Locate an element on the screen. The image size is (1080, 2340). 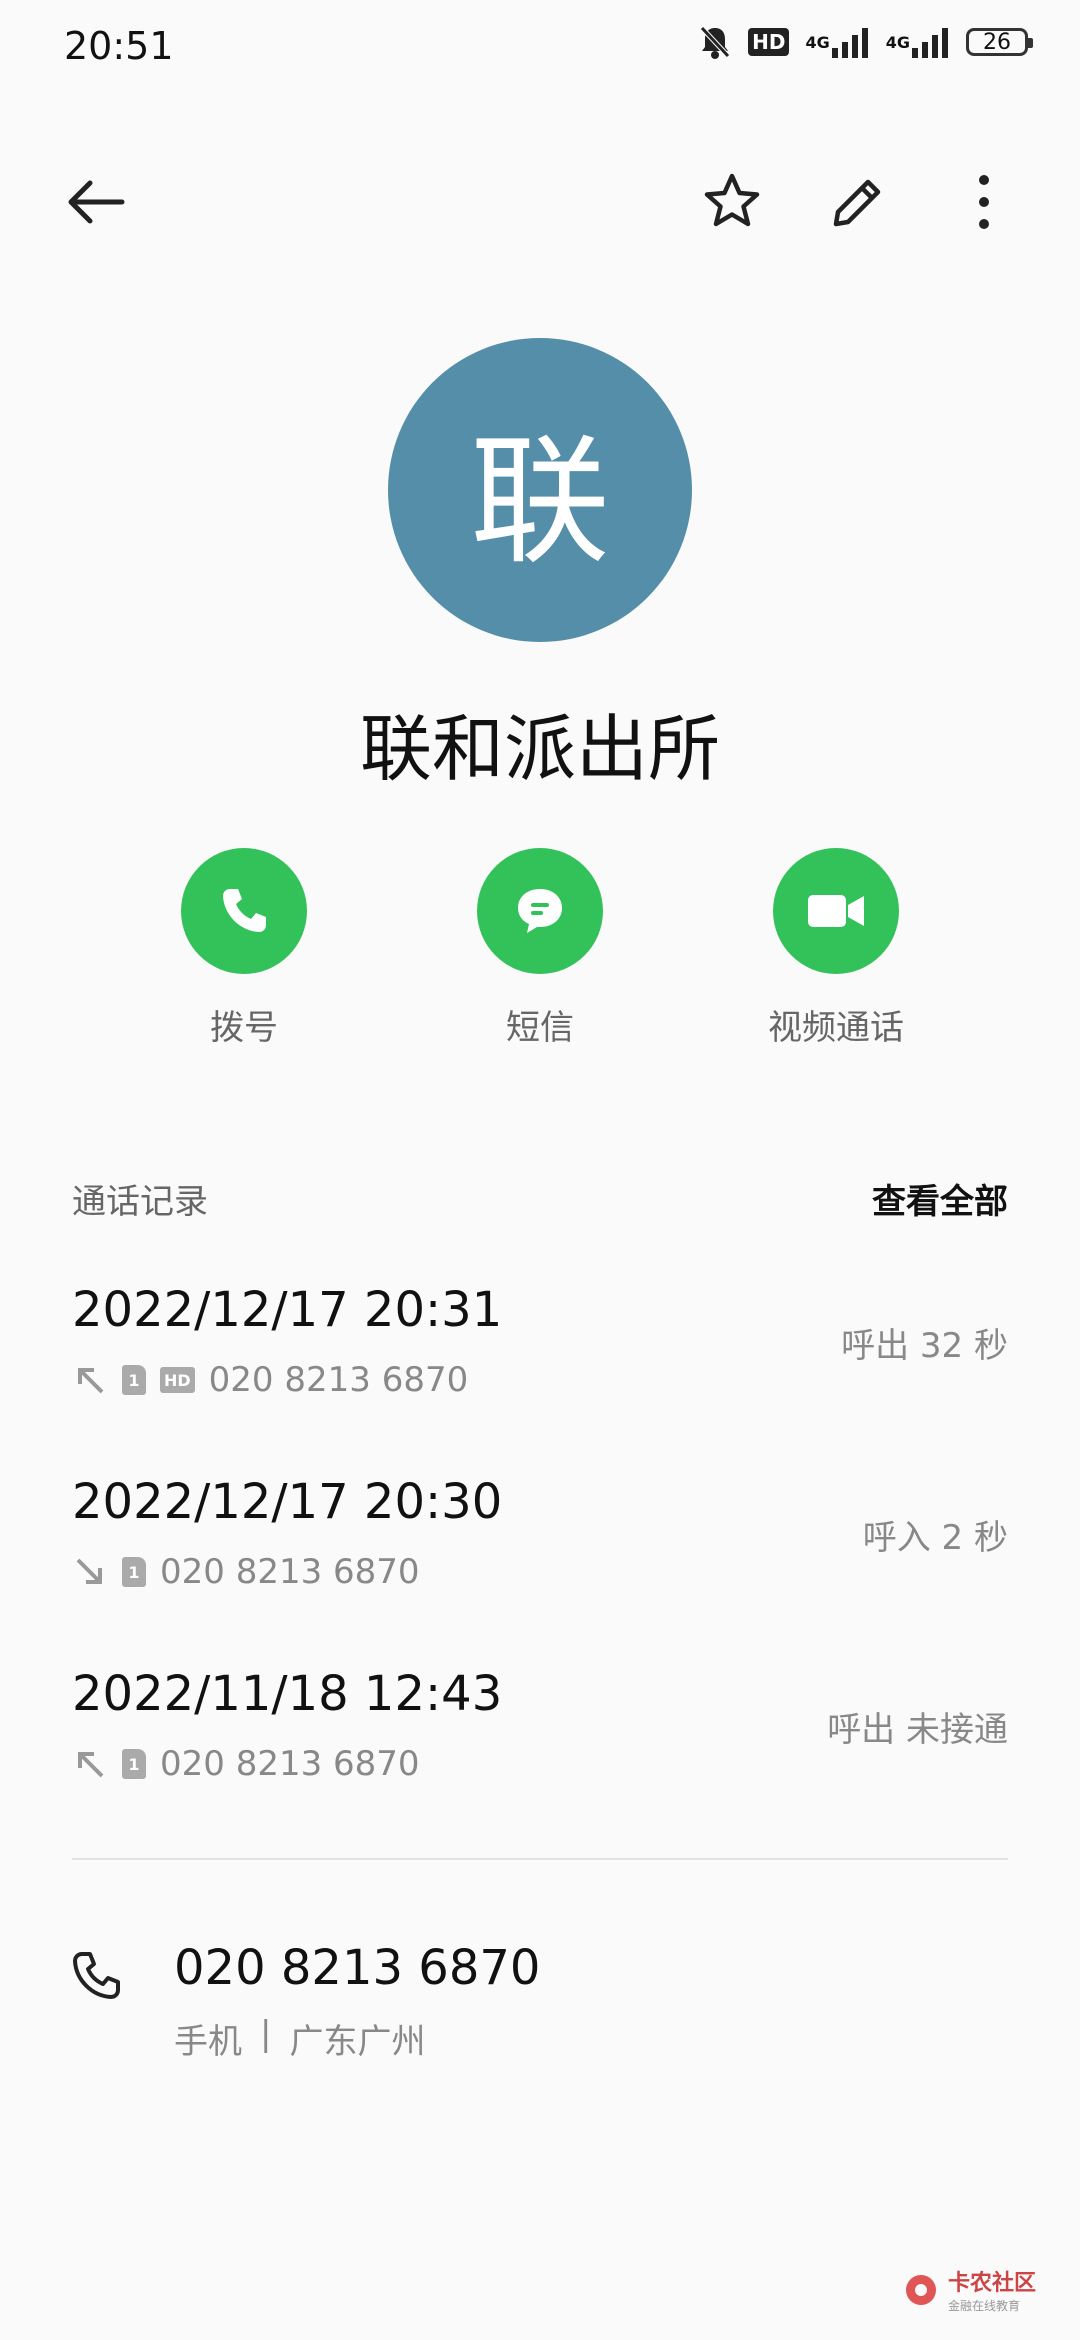
call-status: 呼入 2 秒 is located at coordinates (935, 1538).